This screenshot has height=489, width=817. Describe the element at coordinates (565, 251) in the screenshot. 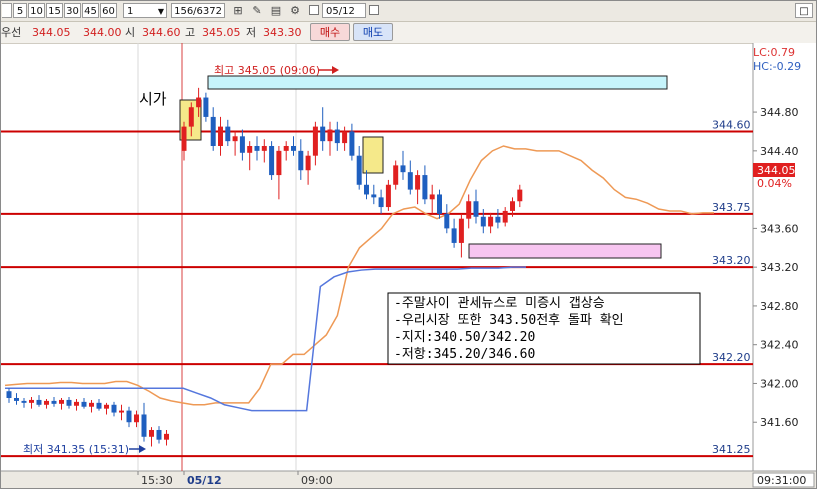

I see `support-zone-box` at that location.